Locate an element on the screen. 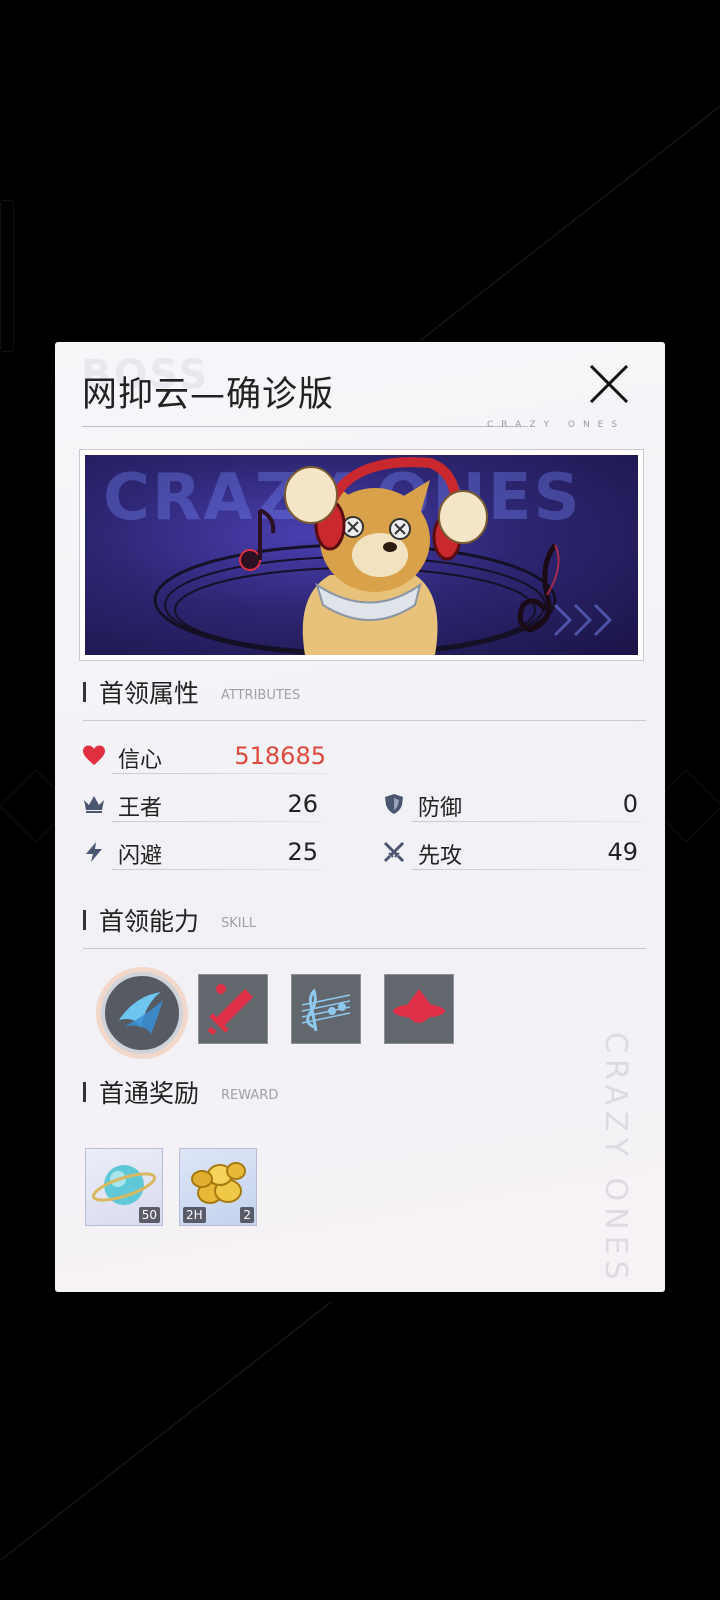 The image size is (720, 1600). lightning-icon is located at coordinates (94, 852).